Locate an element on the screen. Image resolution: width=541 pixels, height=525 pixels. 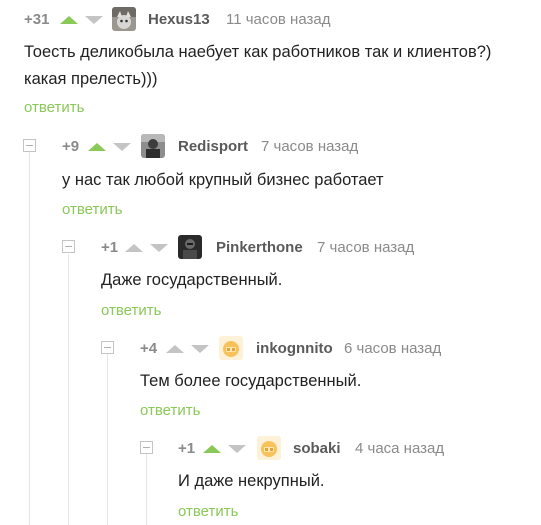
person-avatar is located at coordinates (153, 146).